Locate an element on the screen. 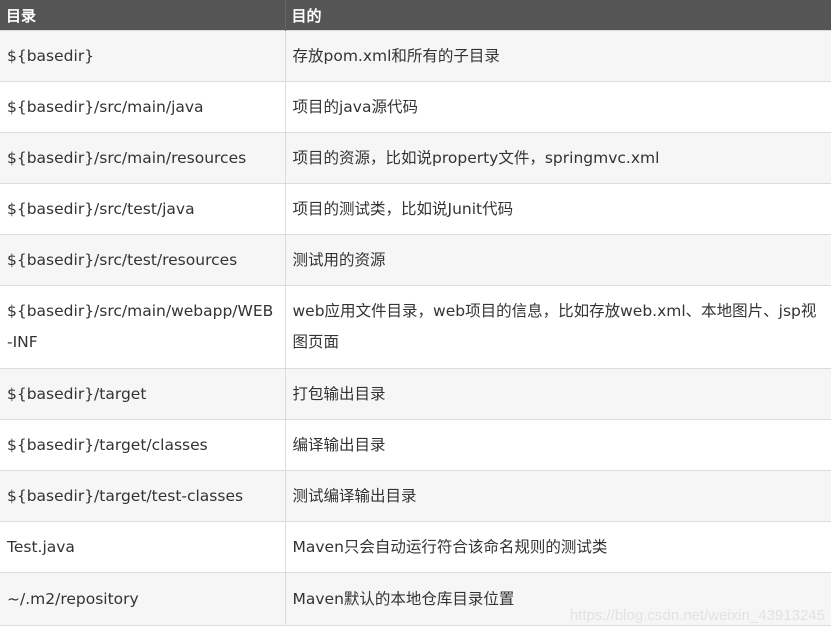 This screenshot has height=630, width=831. table-row: ${basedir}/src/test/resources 测试用的资源 is located at coordinates (415, 260).